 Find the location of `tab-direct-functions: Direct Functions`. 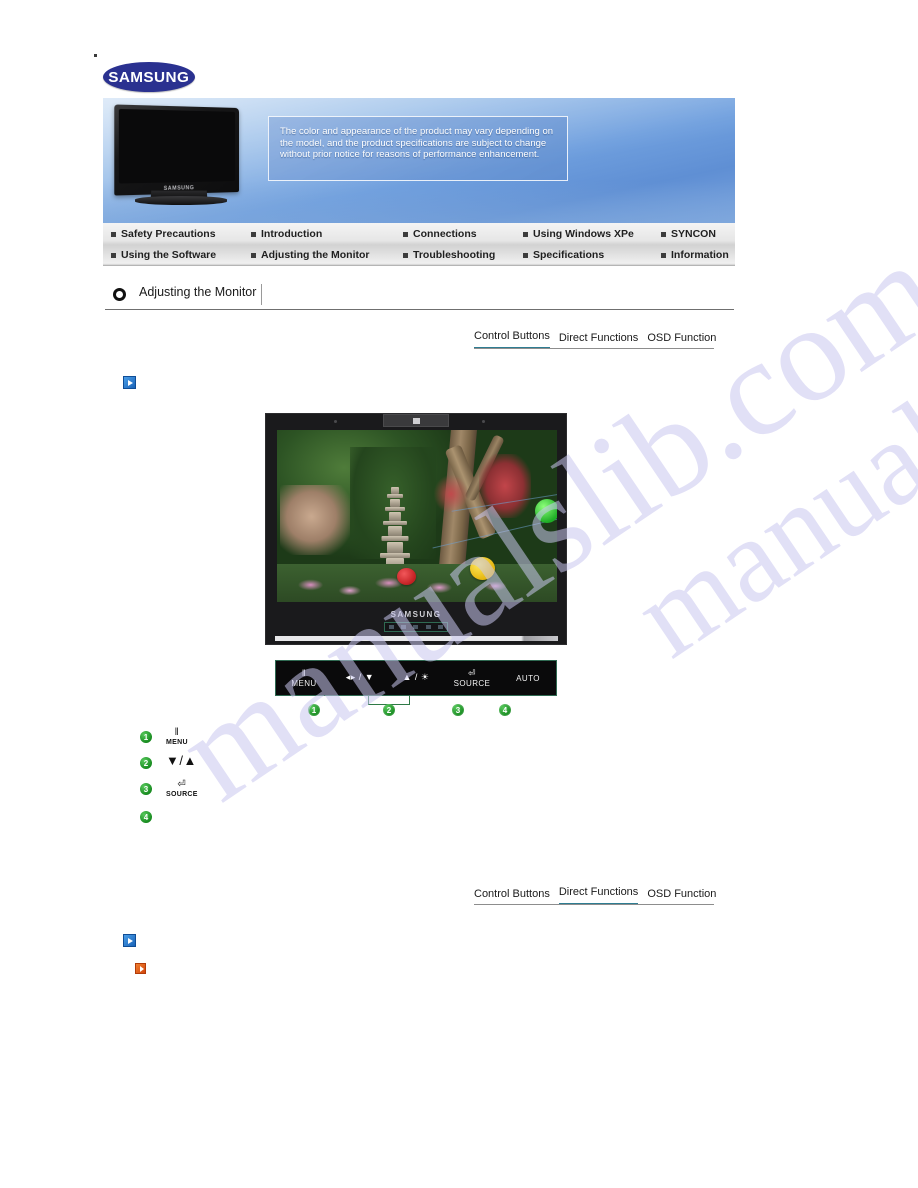

tab-direct-functions: Direct Functions is located at coordinates (598, 340).